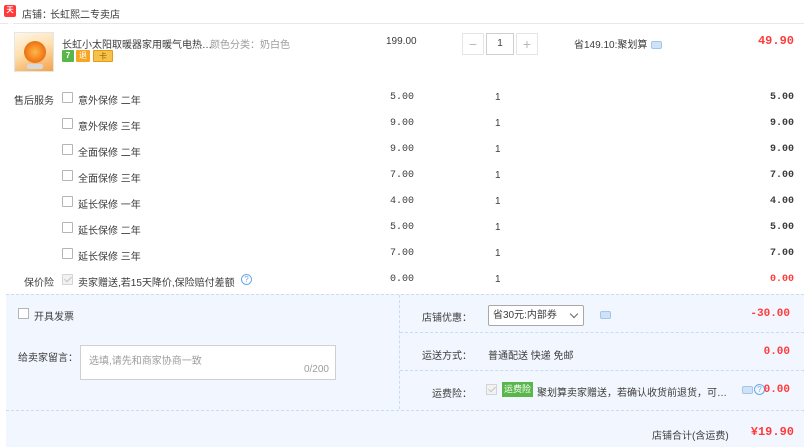 Image resolution: width=804 pixels, height=447 pixels. What do you see at coordinates (208, 362) in the screenshot?
I see `seller-message-input: 选填,请先和商家协商一致 0/200` at bounding box center [208, 362].